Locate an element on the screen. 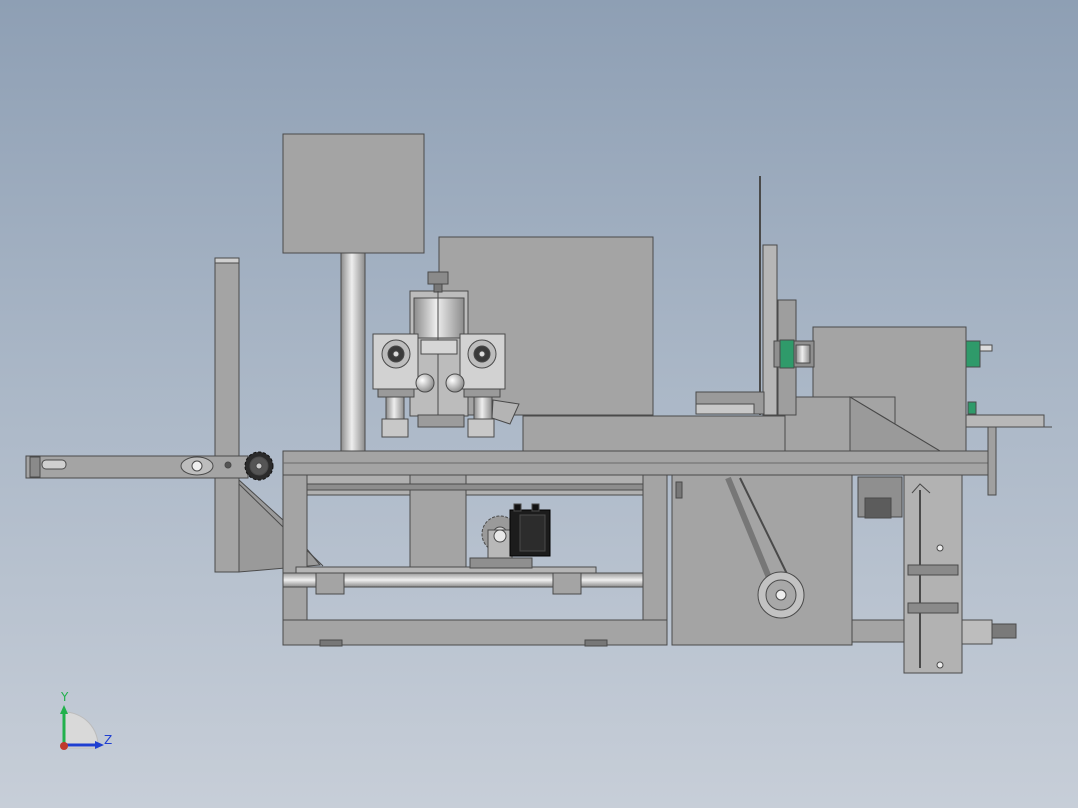 This screenshot has width=1078, height=808. coupling-left is located at coordinates (794, 354).